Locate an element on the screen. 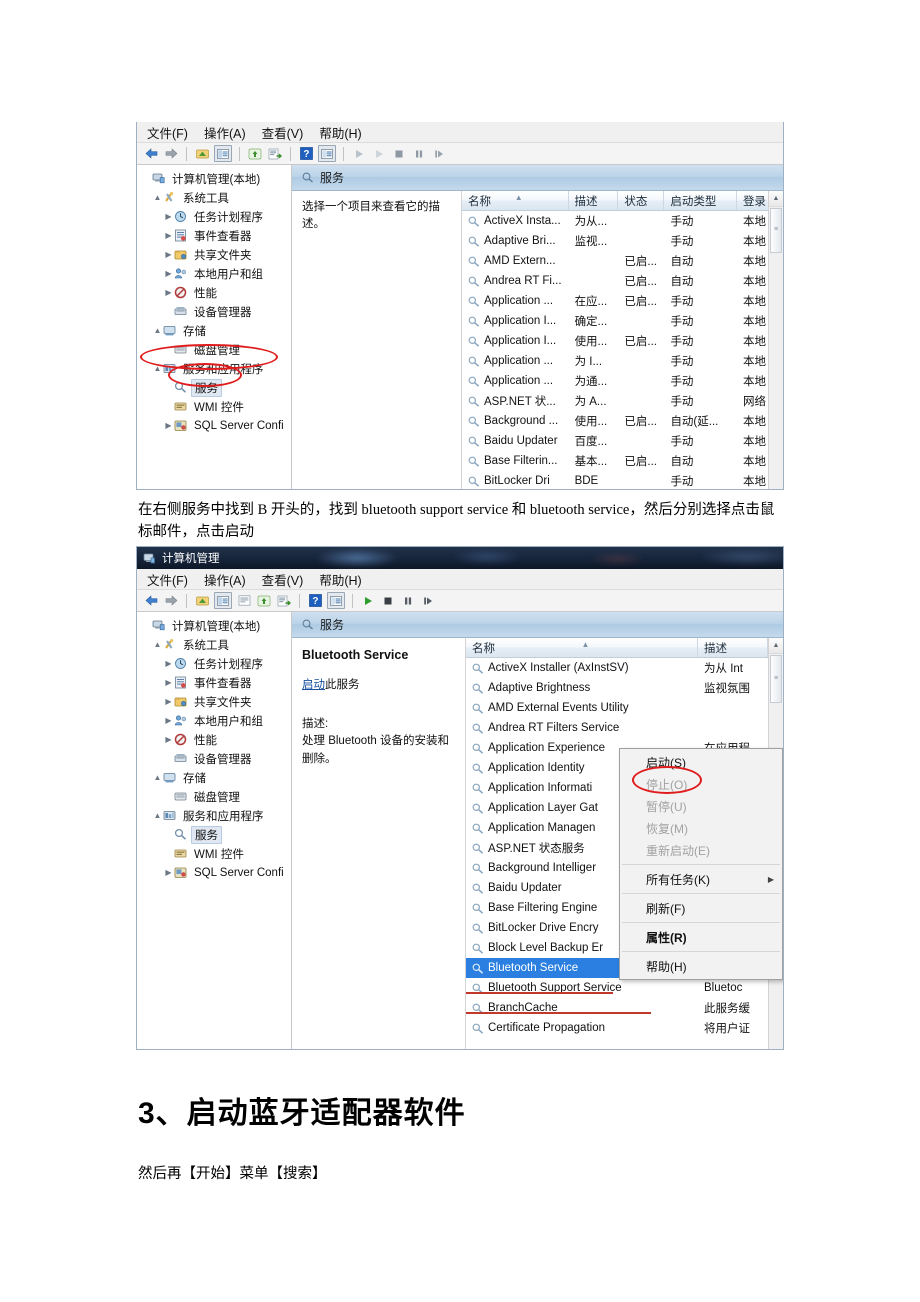 The width and height of the screenshot is (920, 1302). menu-help: 帮助(H) is located at coordinates (340, 579).